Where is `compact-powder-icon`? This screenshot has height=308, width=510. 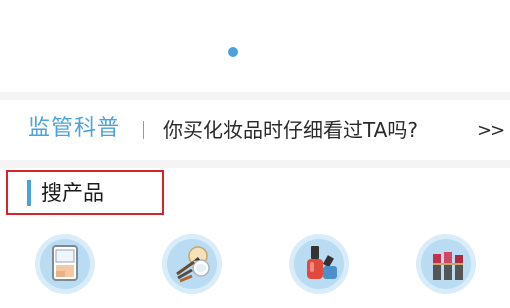 compact-powder-icon is located at coordinates (65, 263).